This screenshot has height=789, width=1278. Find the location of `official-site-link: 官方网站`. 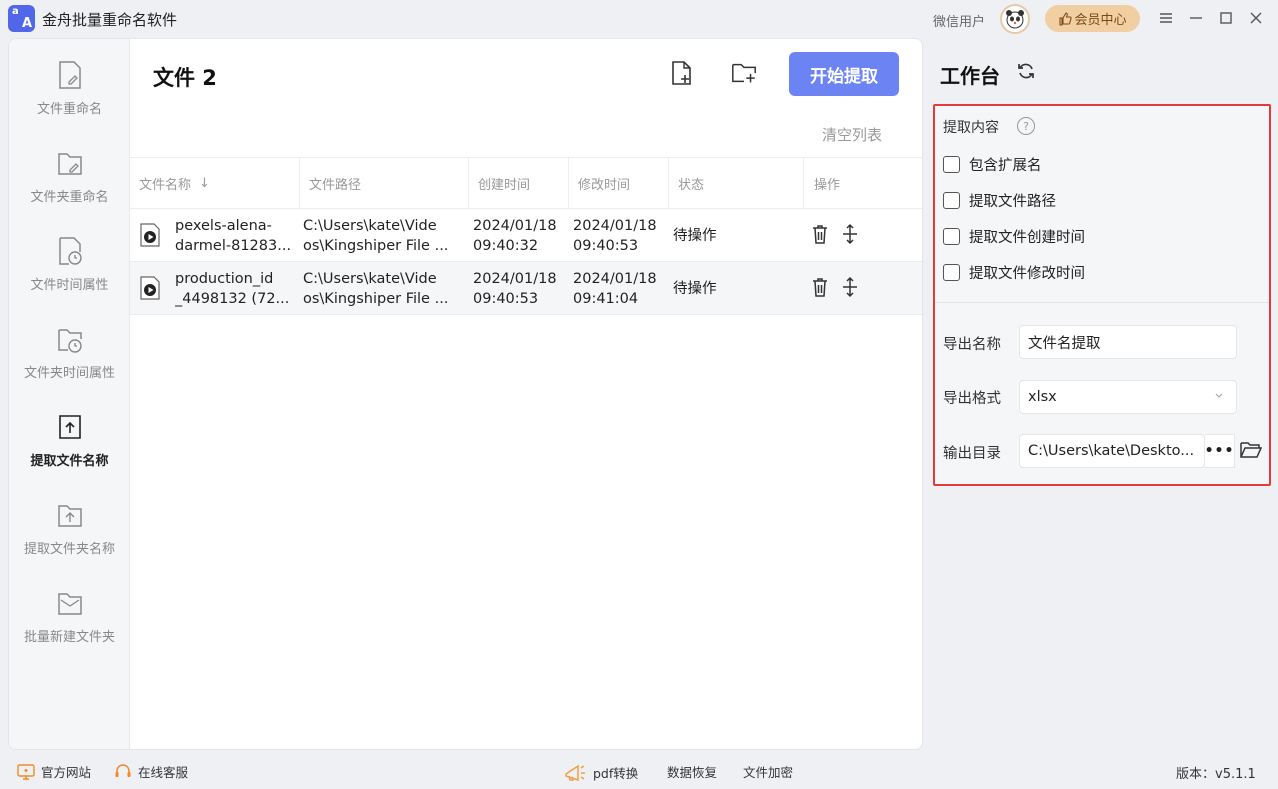

official-site-link: 官方网站 is located at coordinates (54, 771).